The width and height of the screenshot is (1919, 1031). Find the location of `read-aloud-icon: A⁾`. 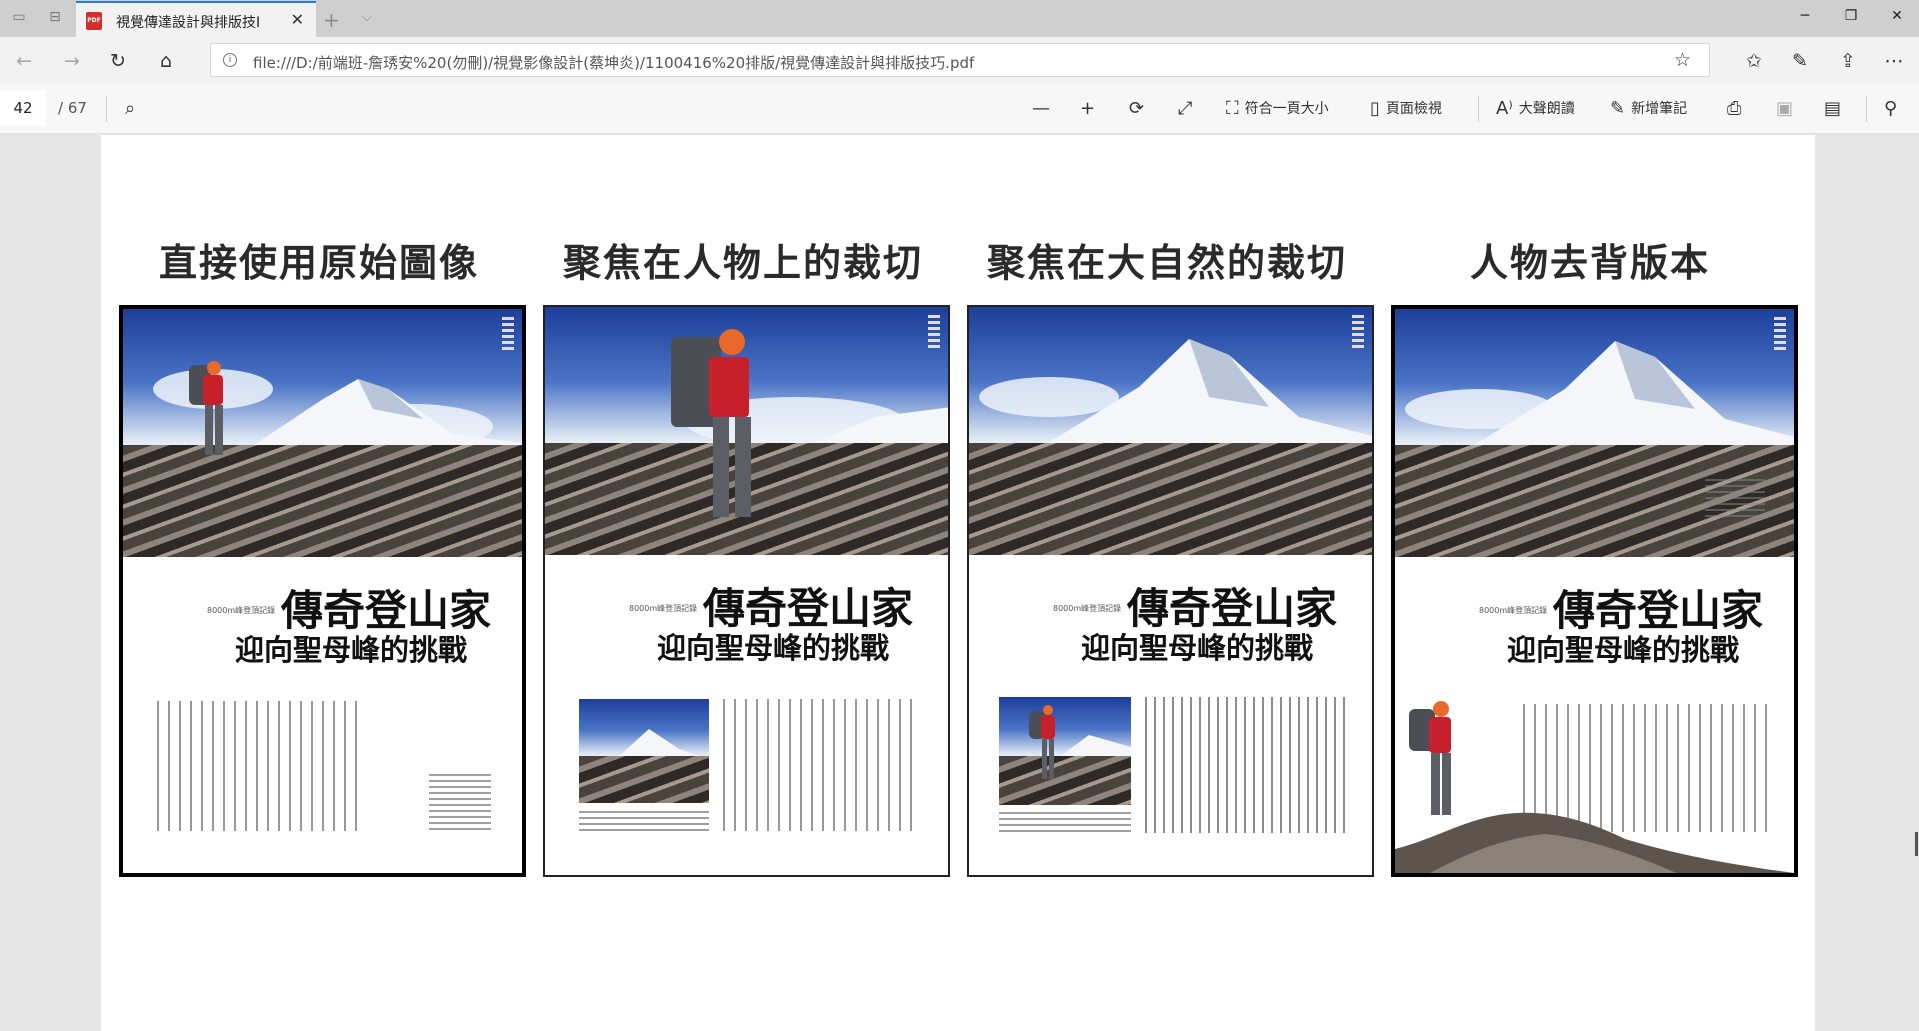

read-aloud-icon: A⁾ is located at coordinates (1504, 108).